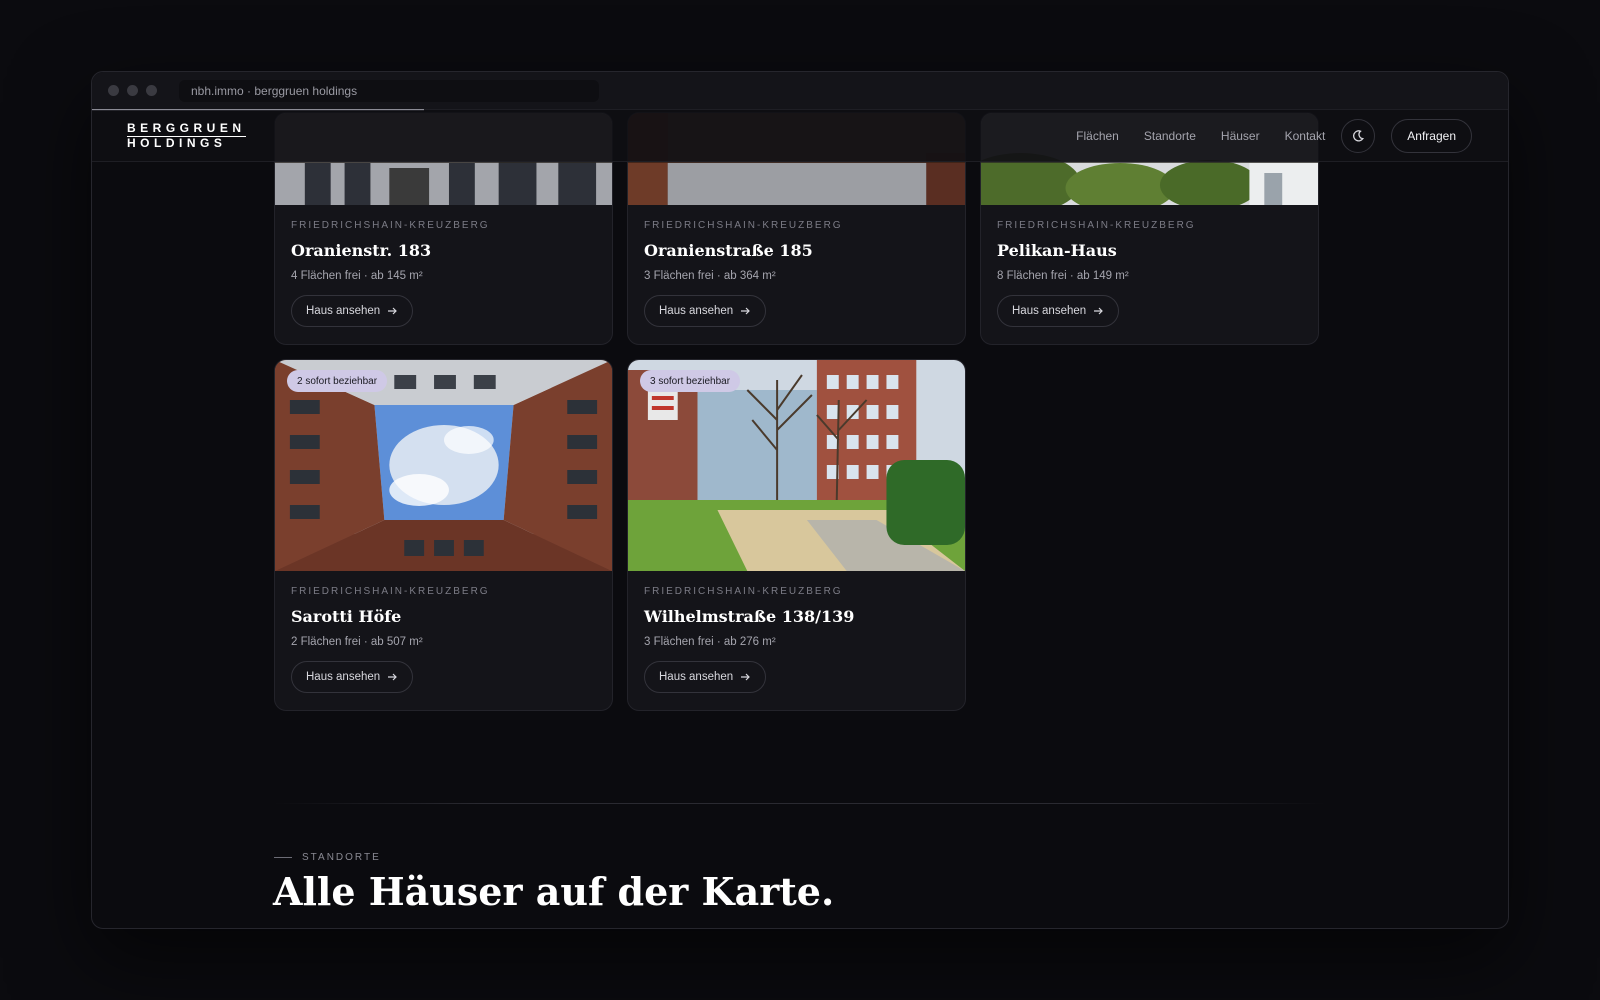  Describe the element at coordinates (800, 803) in the screenshot. I see `section-divider` at that location.